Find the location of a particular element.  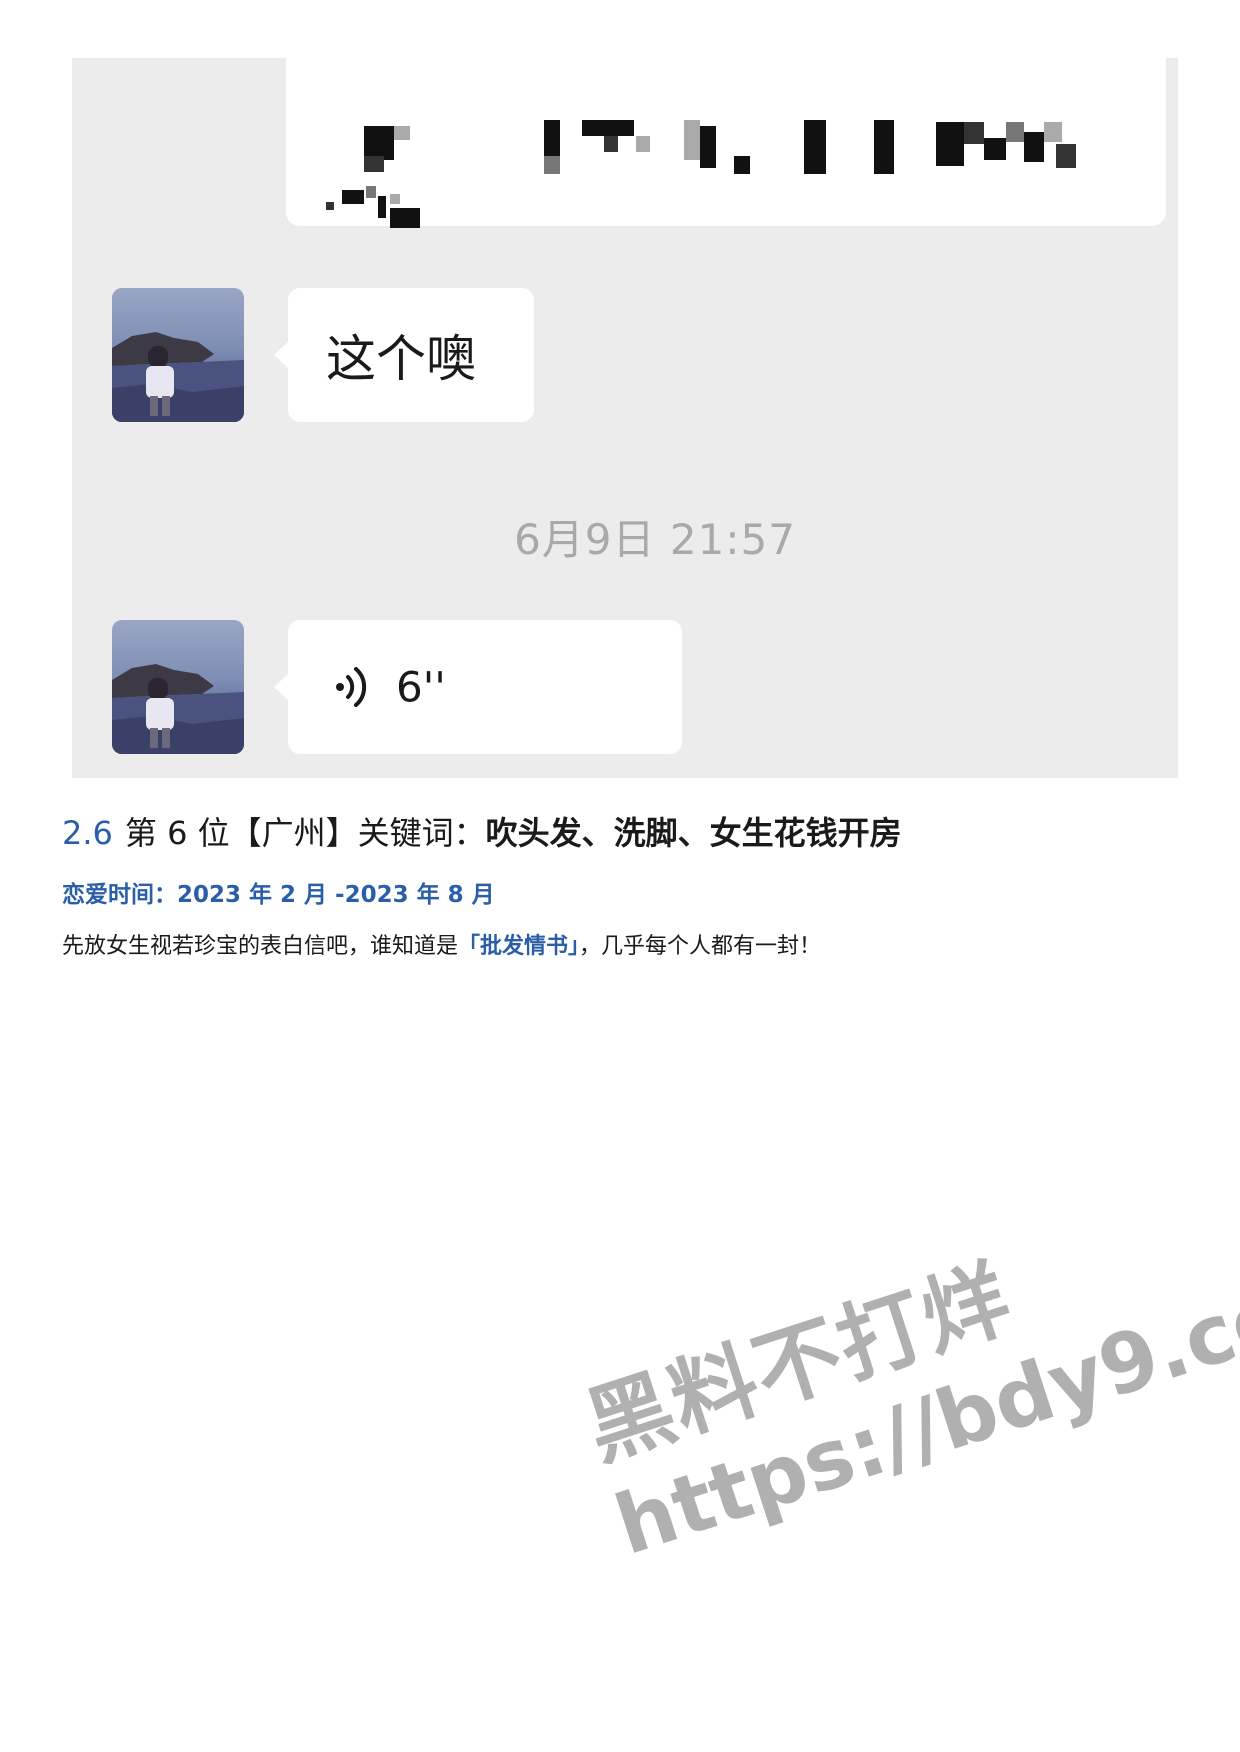

voice-message-bubble: 6'' is located at coordinates (478, 687).